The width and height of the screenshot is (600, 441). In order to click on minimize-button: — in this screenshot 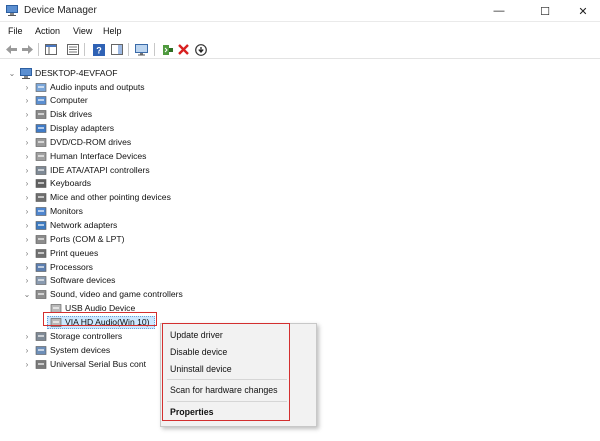, I will do `click(499, 11)`.